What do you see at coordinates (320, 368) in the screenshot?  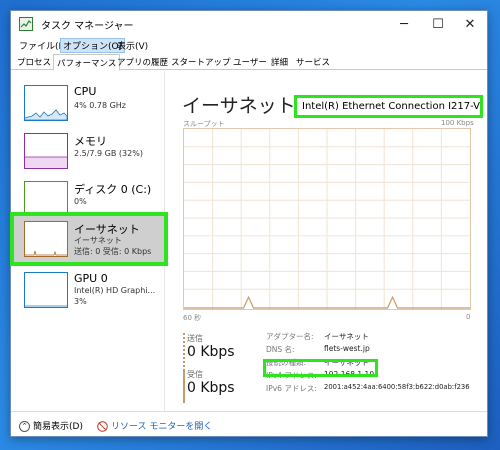 I see `ipv4-highlight` at bounding box center [320, 368].